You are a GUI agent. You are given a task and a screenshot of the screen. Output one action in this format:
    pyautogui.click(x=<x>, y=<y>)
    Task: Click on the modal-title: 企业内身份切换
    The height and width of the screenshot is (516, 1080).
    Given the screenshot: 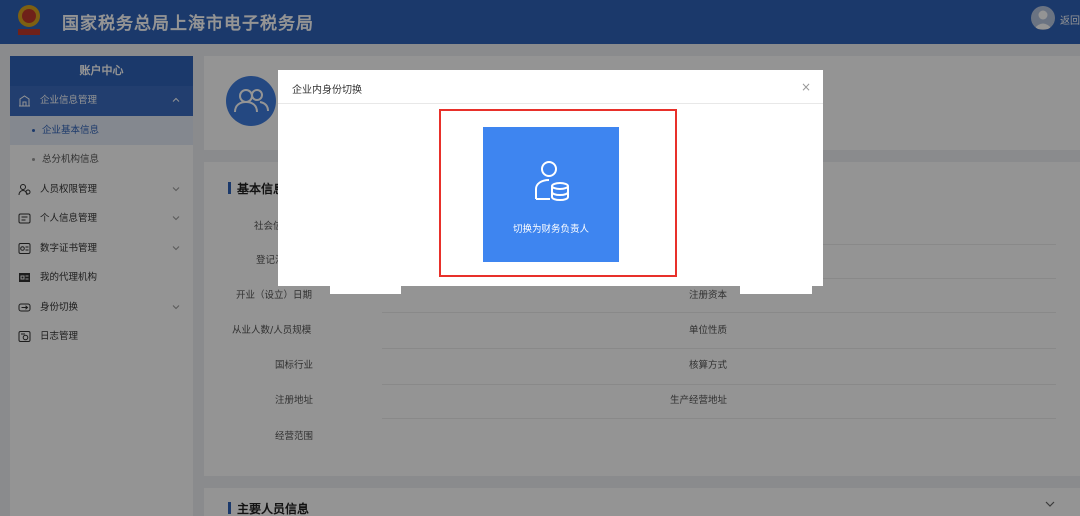 What is the action you would take?
    pyautogui.click(x=327, y=90)
    